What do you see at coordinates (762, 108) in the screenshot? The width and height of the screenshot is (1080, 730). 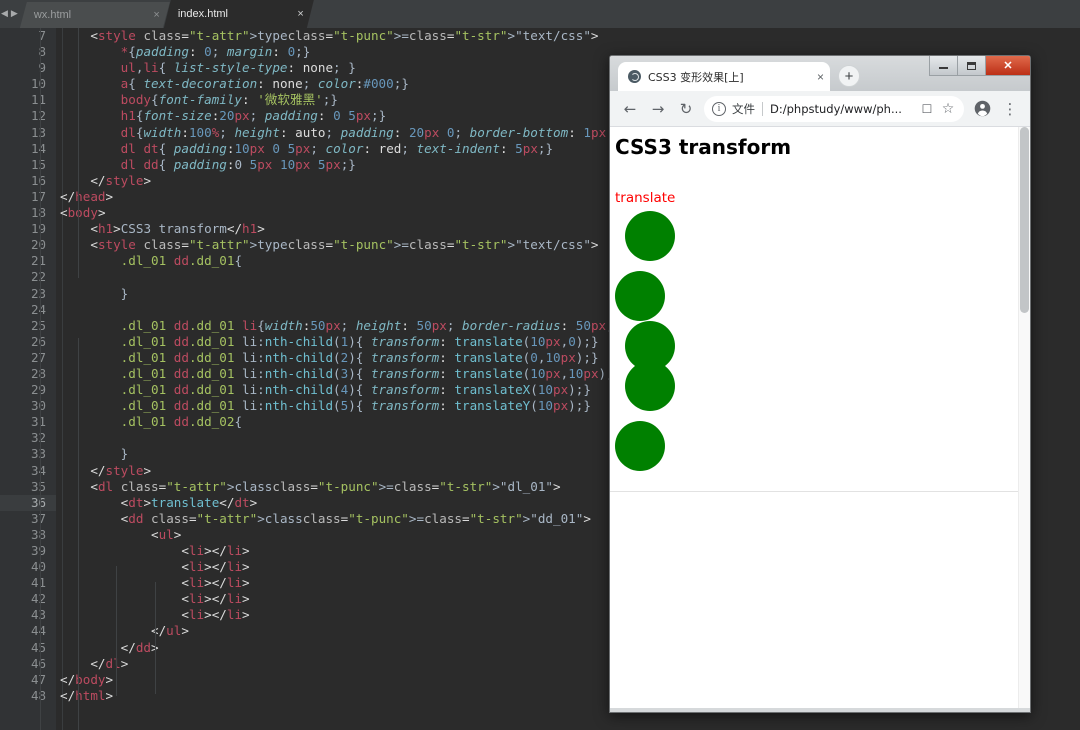 I see `omnibox-divider` at bounding box center [762, 108].